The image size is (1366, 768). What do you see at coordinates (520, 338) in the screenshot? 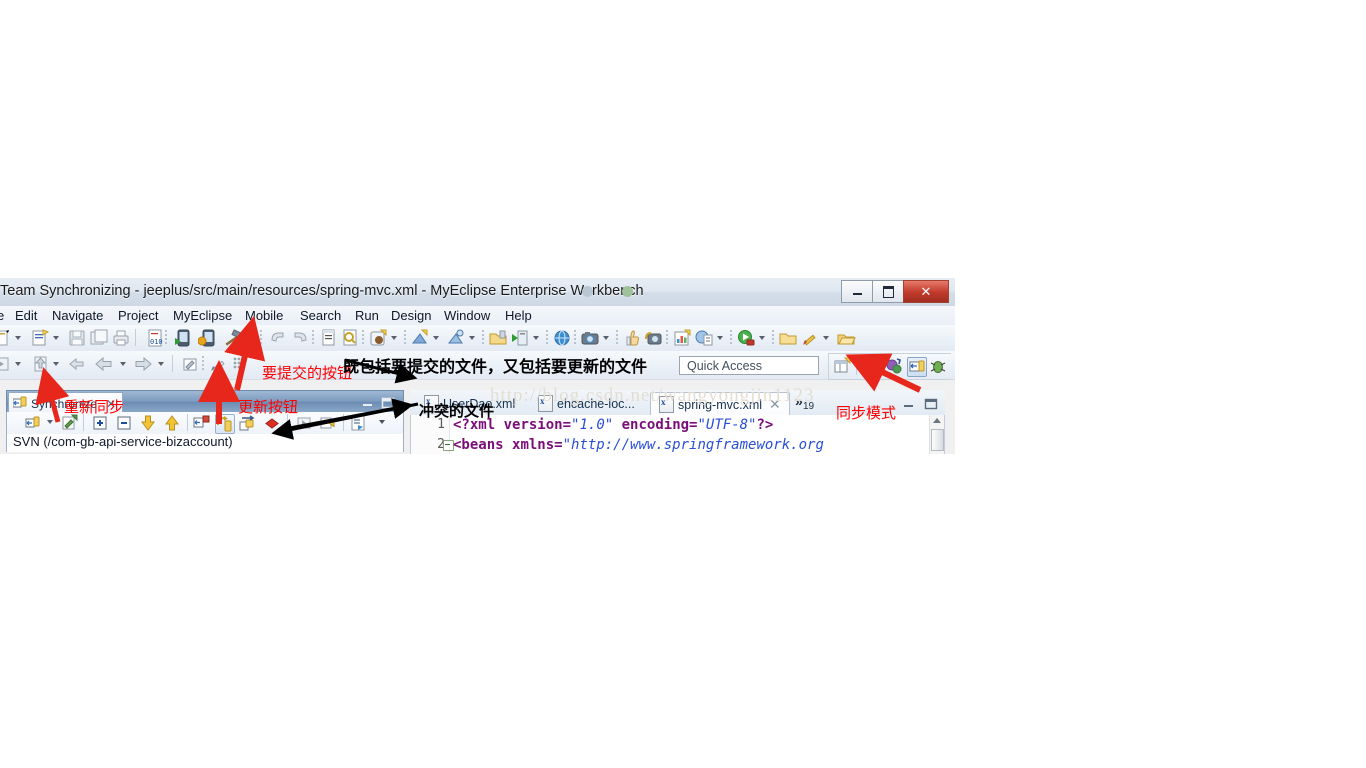
I see `run-server-icon` at bounding box center [520, 338].